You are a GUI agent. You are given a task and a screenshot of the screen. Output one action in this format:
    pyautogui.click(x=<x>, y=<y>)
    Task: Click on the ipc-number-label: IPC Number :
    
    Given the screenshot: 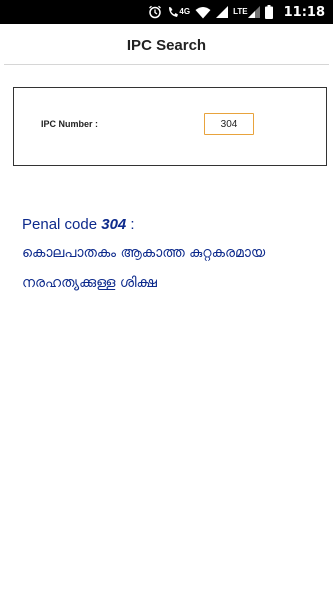 What is the action you would take?
    pyautogui.click(x=70, y=124)
    